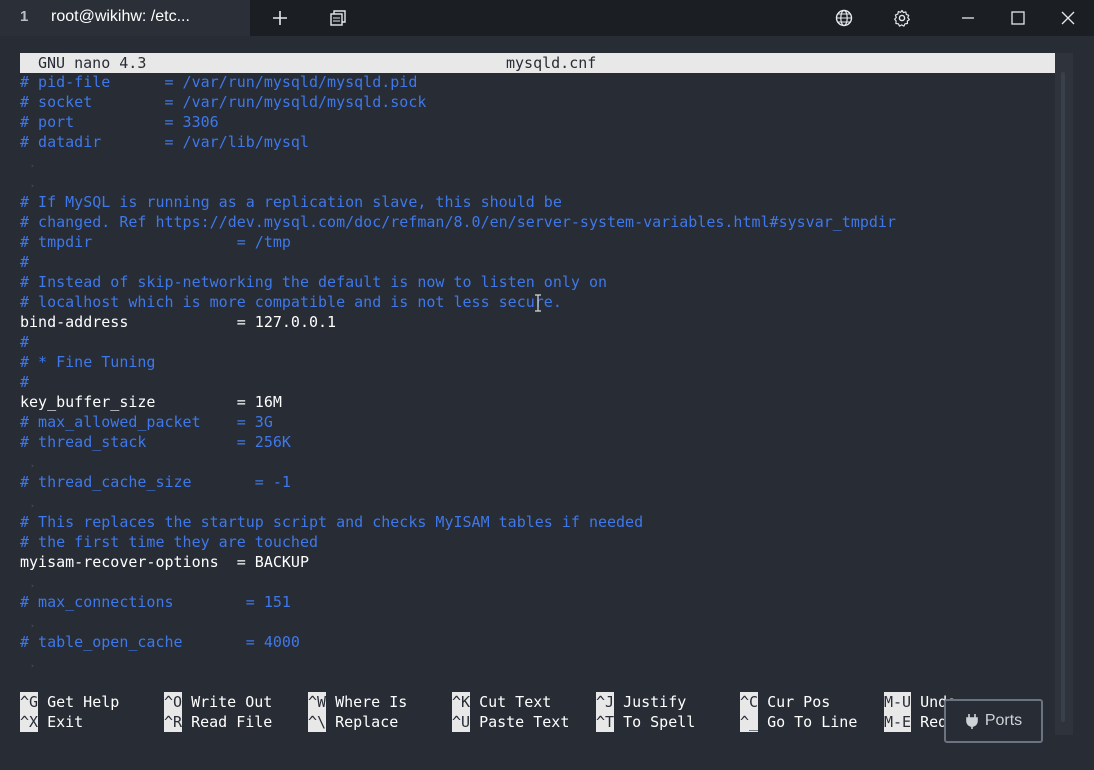  I want to click on nano-header-bar: GNU nano 4.3 mysqld.cnf, so click(537, 63).